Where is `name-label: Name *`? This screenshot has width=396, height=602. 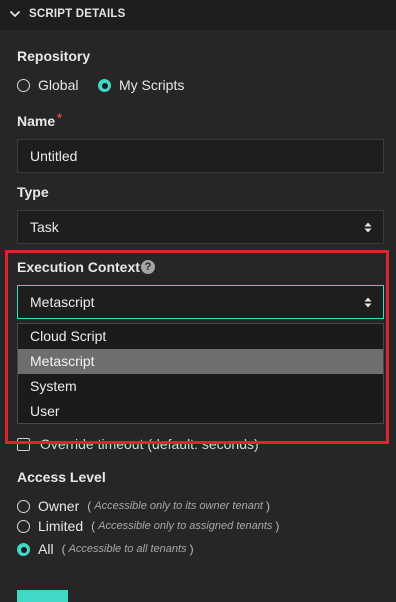
name-label: Name * is located at coordinates (39, 120).